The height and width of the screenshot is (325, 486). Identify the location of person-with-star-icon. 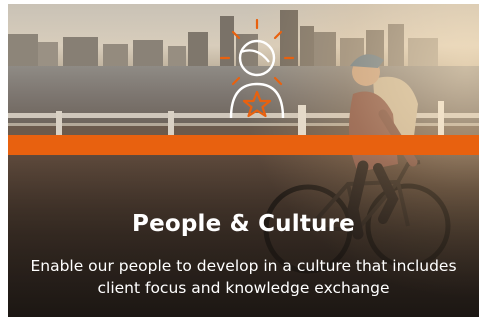
(257, 68).